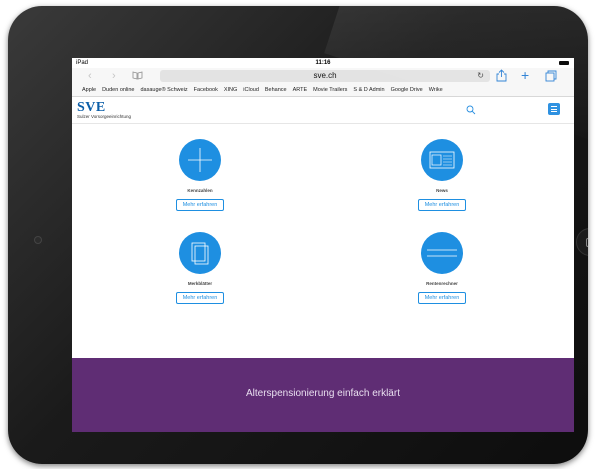 The image size is (601, 469). I want to click on favorite-link: Google Drive, so click(407, 90).